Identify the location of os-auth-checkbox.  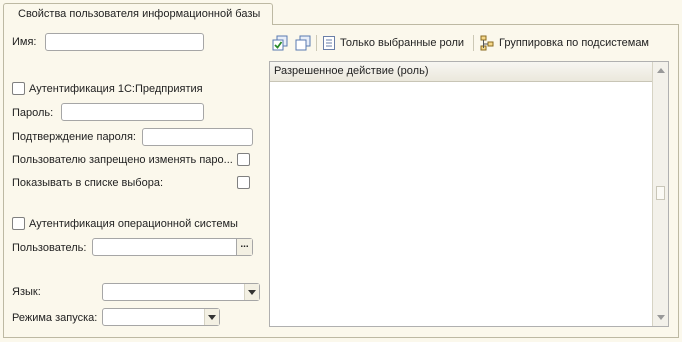
(18, 223).